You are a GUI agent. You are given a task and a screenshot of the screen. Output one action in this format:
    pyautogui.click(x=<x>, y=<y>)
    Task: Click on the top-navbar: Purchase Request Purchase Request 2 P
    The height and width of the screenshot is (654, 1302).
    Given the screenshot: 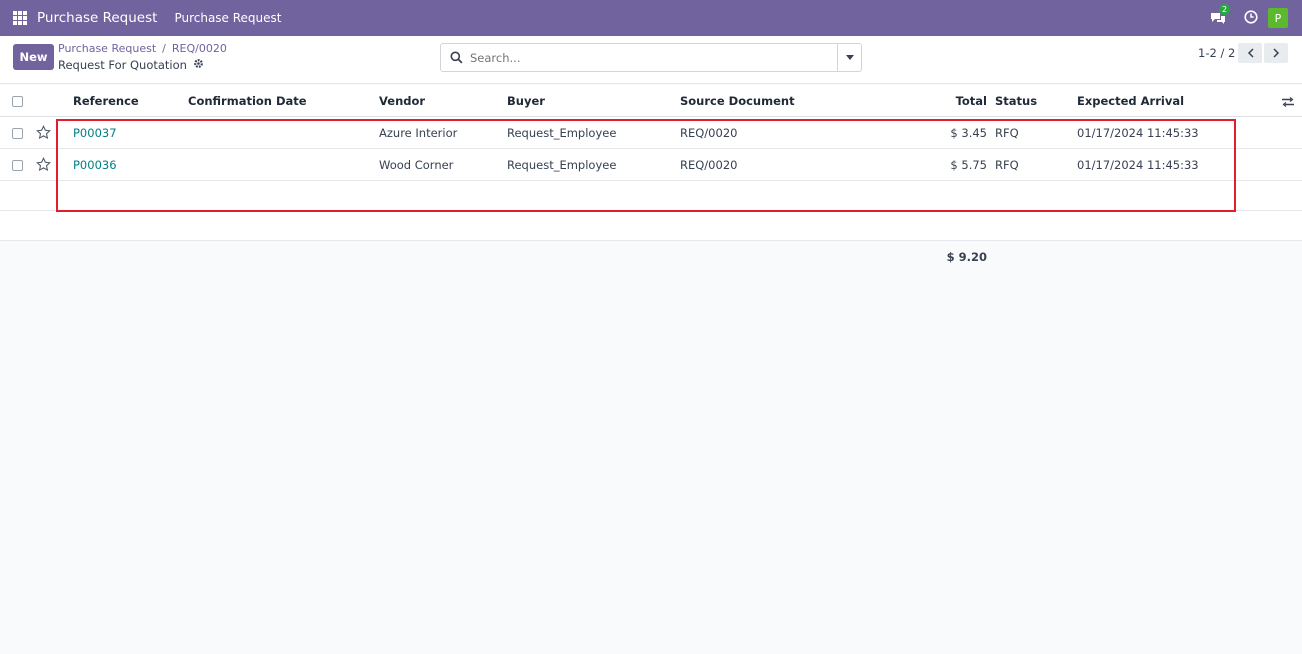 What is the action you would take?
    pyautogui.click(x=651, y=18)
    